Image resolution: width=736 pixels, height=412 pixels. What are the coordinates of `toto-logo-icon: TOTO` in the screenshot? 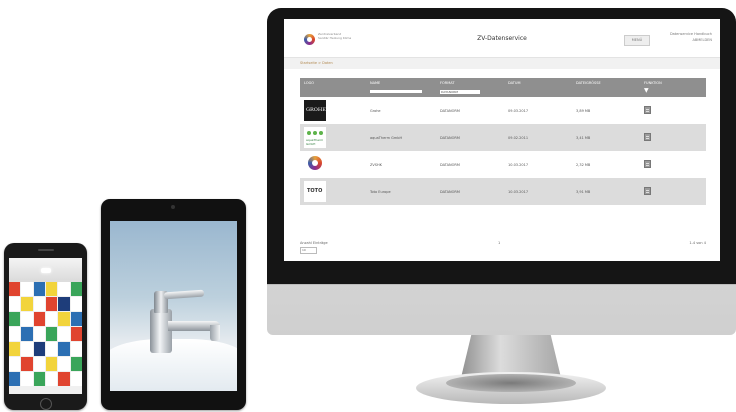 It's located at (315, 191).